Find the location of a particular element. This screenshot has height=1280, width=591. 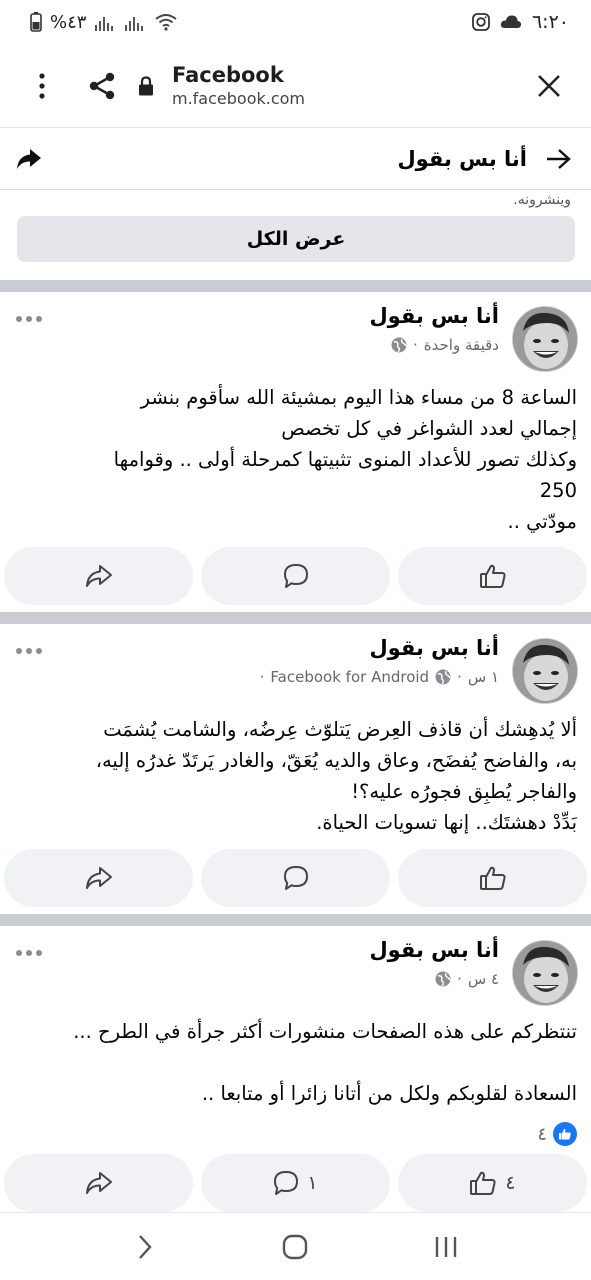

post-meta: دقيقة واحدة · is located at coordinates (445, 345).